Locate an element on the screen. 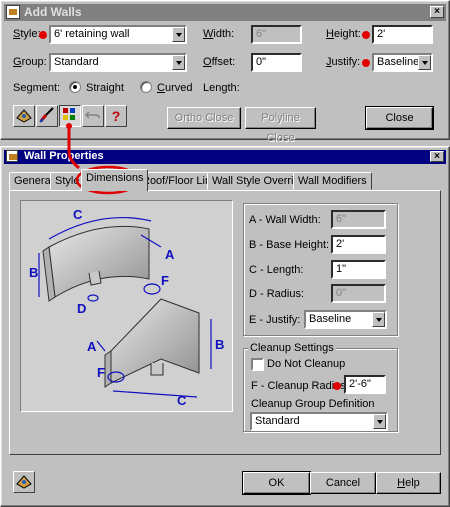 The height and width of the screenshot is (507, 450). diagram-letter-c-top: C is located at coordinates (78, 214).